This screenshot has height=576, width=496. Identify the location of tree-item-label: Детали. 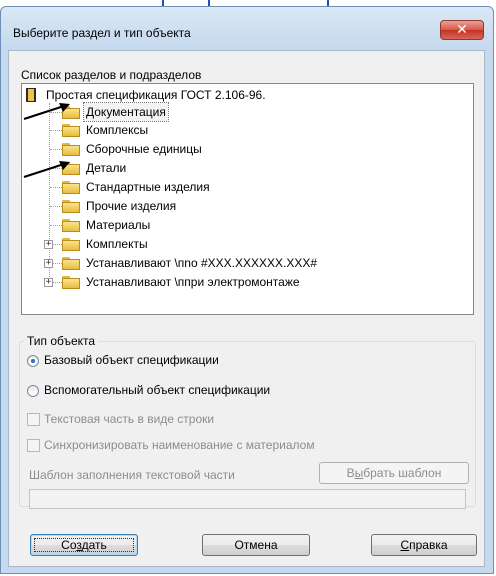
(106, 168).